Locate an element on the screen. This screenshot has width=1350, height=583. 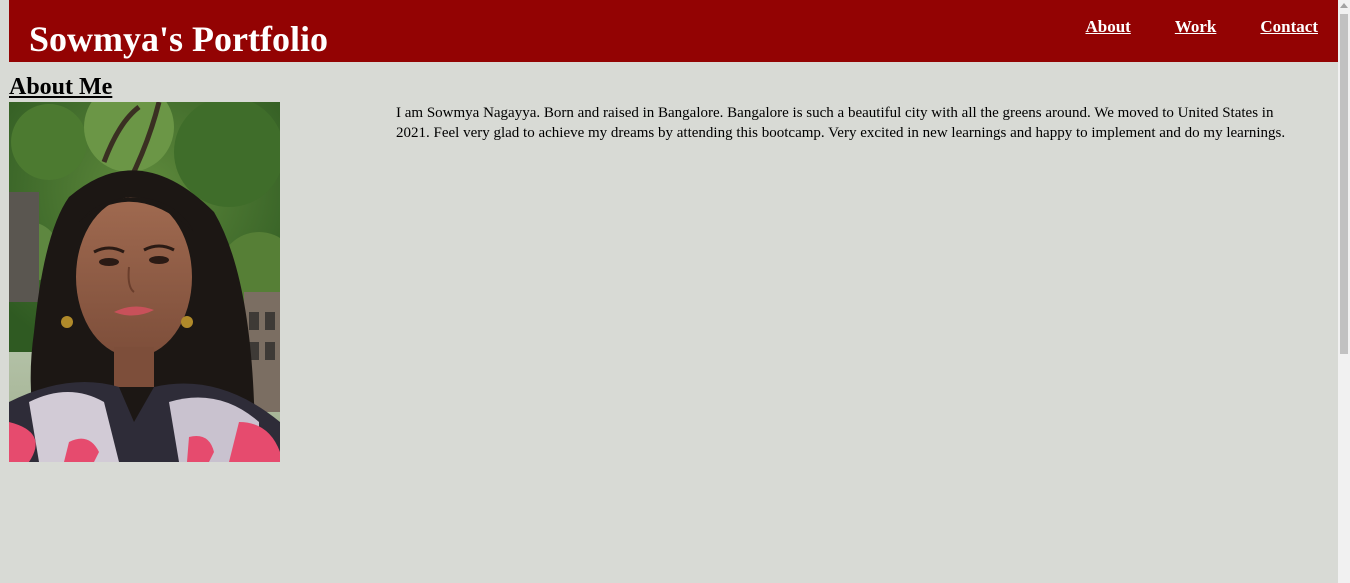
main-nav: About Work Contact is located at coordinates (1201, 27).